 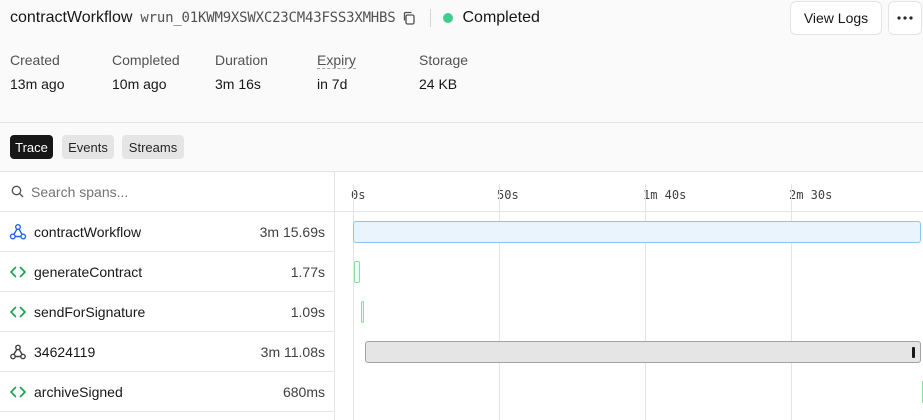 I want to click on span-name: archiveSigned, so click(x=78, y=391).